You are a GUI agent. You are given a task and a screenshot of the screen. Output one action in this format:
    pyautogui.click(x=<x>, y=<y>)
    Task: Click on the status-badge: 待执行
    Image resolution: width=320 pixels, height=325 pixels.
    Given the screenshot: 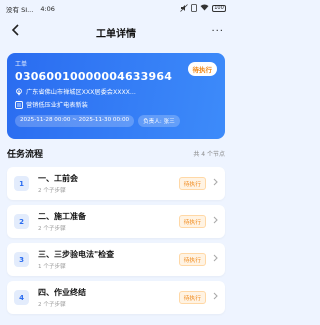 What is the action you would take?
    pyautogui.click(x=202, y=69)
    